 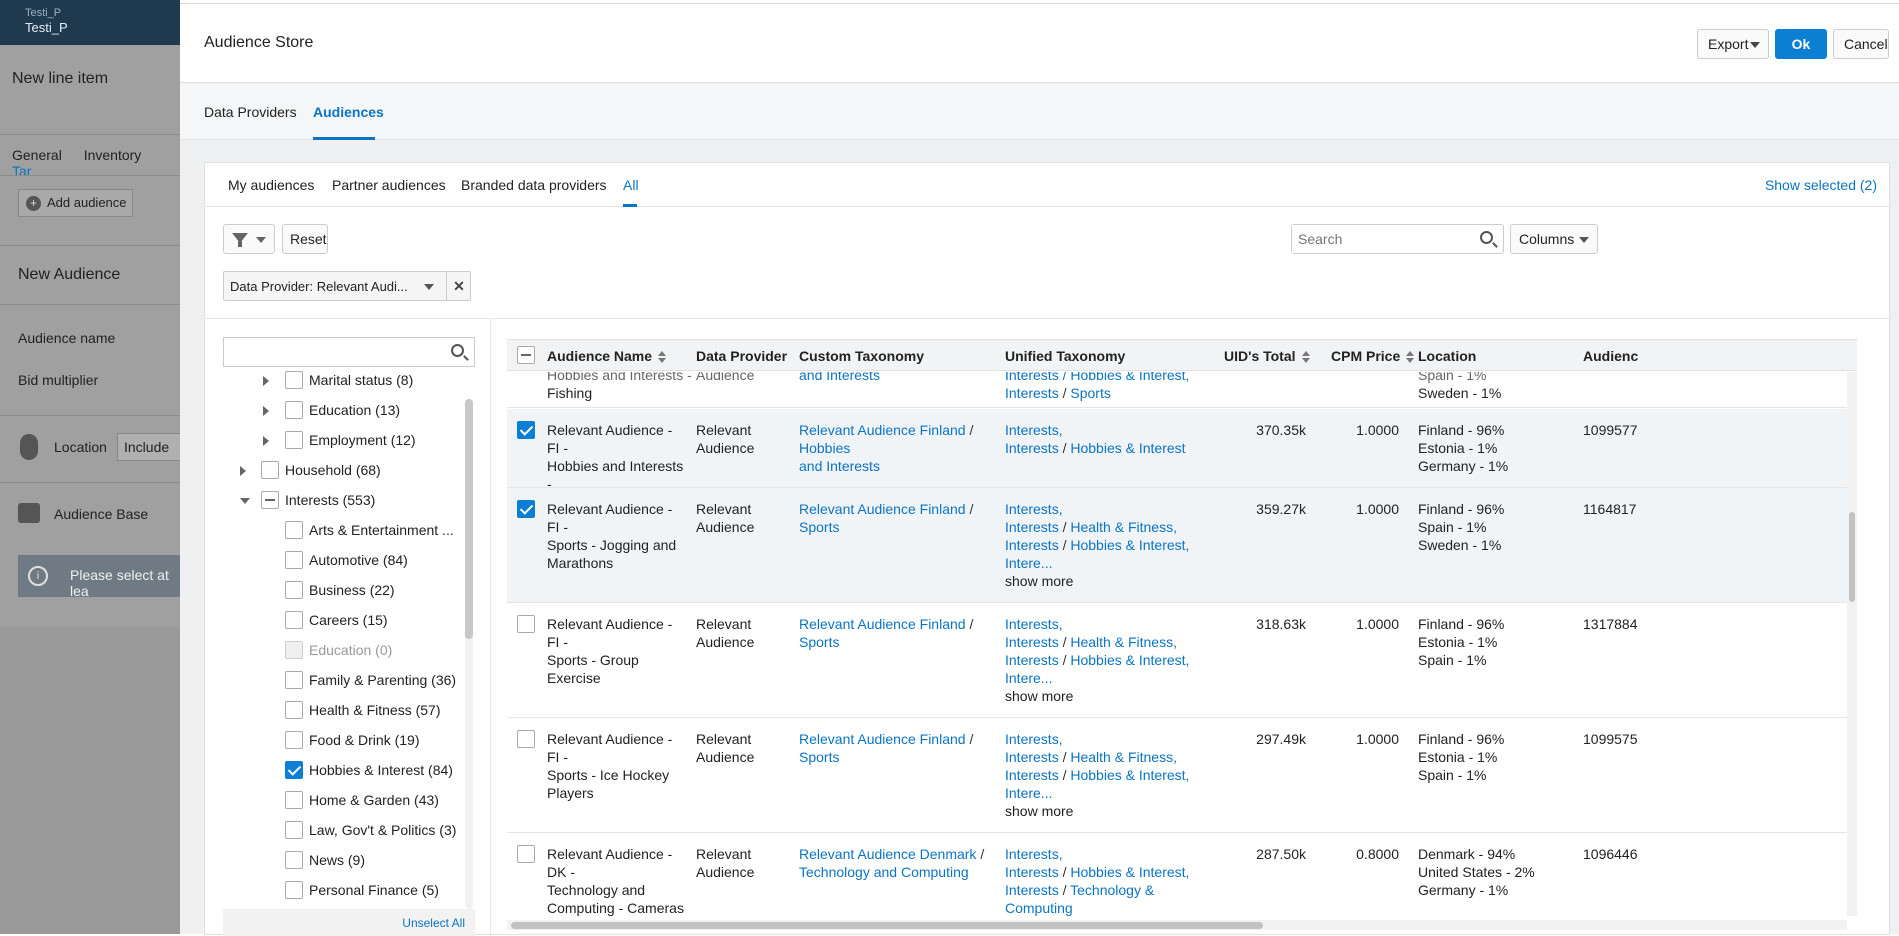 I want to click on include-select: Include, so click(x=152, y=447).